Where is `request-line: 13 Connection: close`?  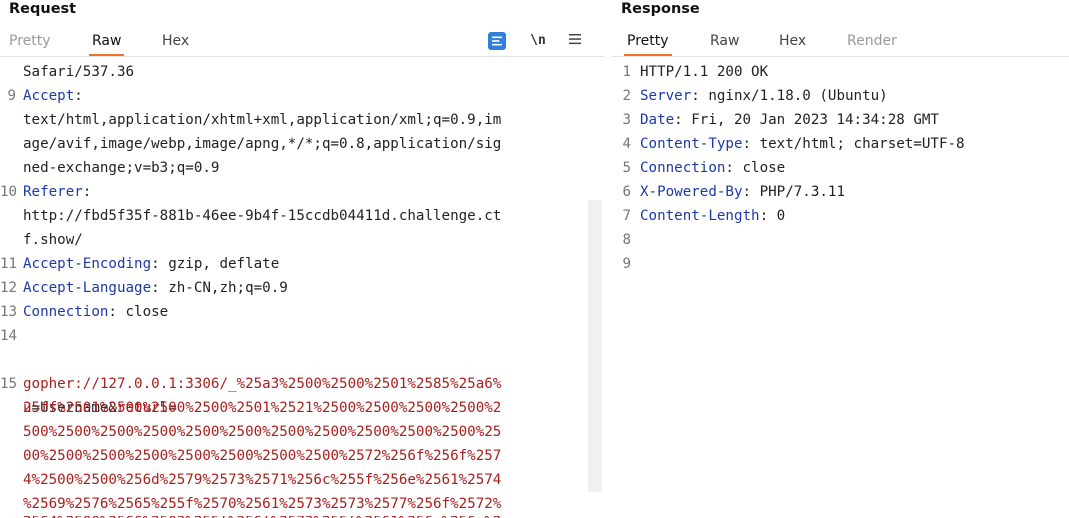
request-line: 13 Connection: close is located at coordinates (302, 312).